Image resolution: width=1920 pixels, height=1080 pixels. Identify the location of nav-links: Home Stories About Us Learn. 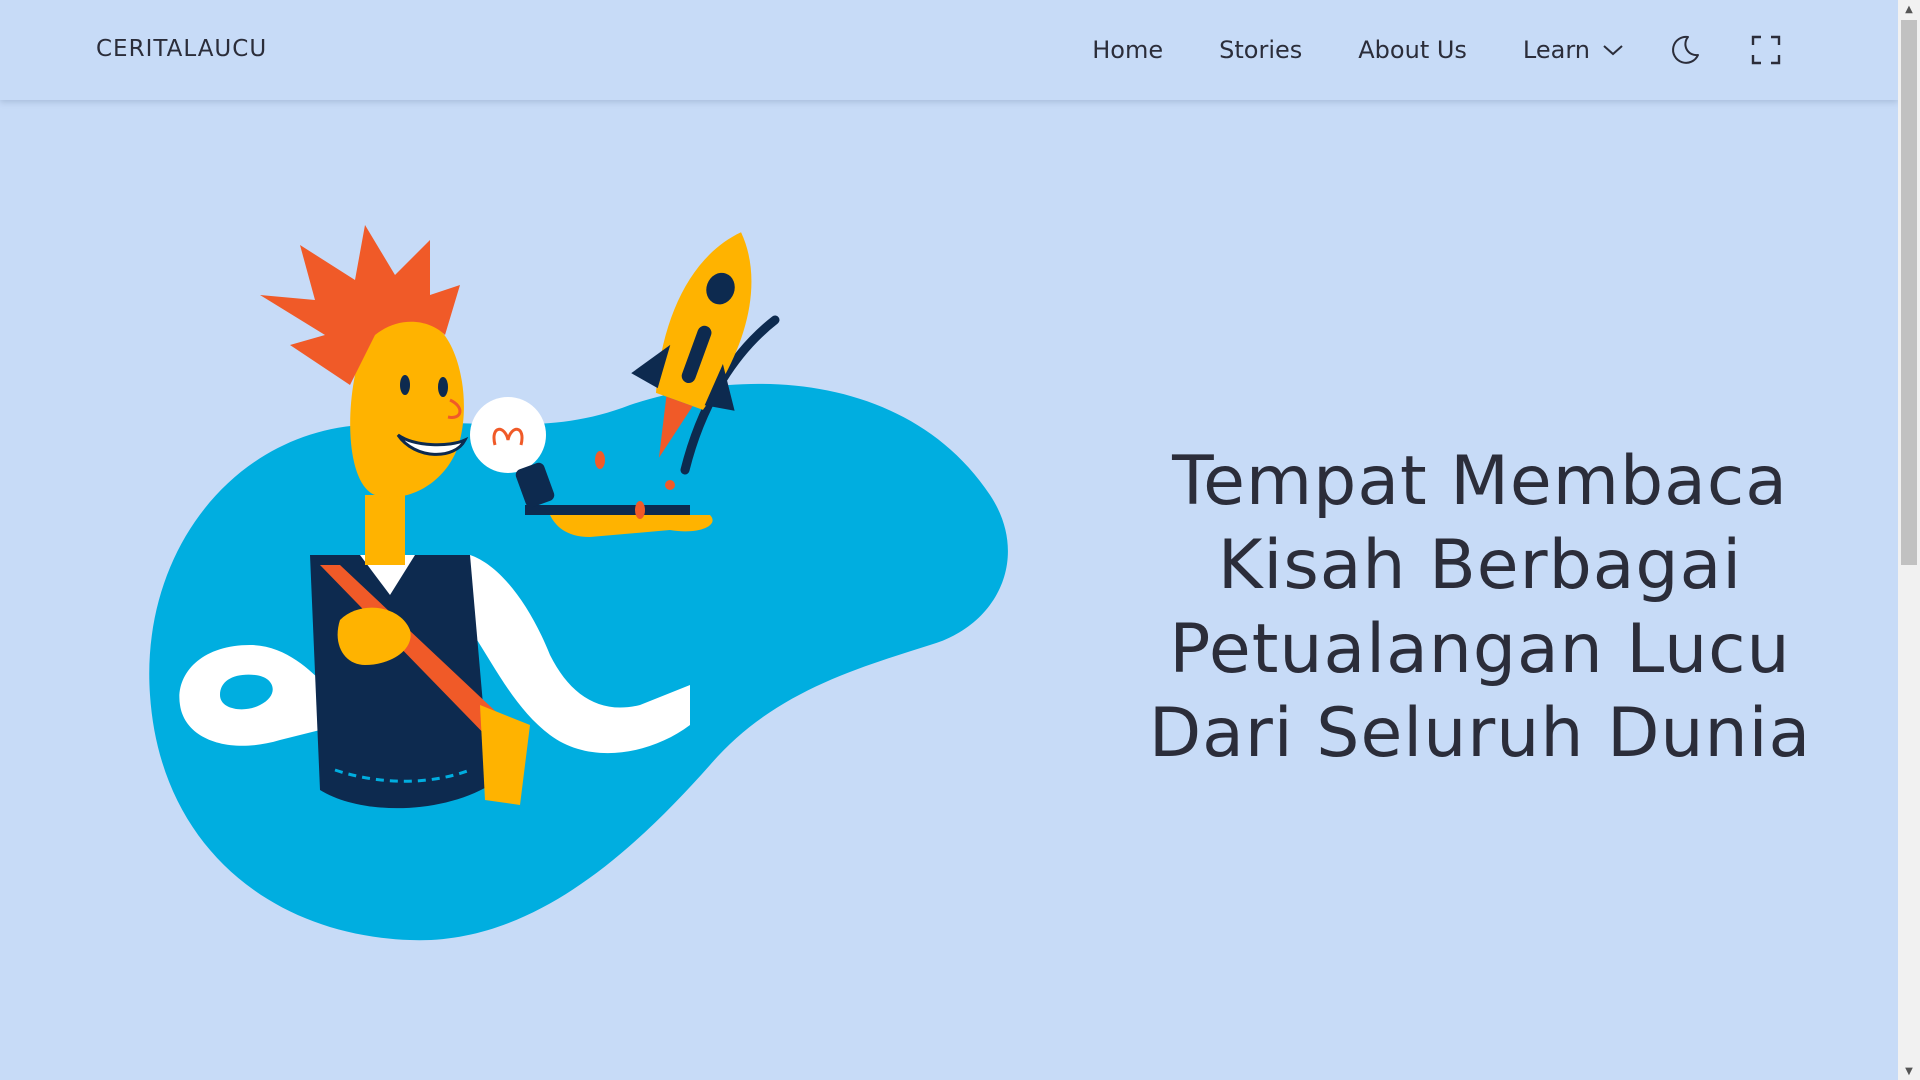
(1358, 50).